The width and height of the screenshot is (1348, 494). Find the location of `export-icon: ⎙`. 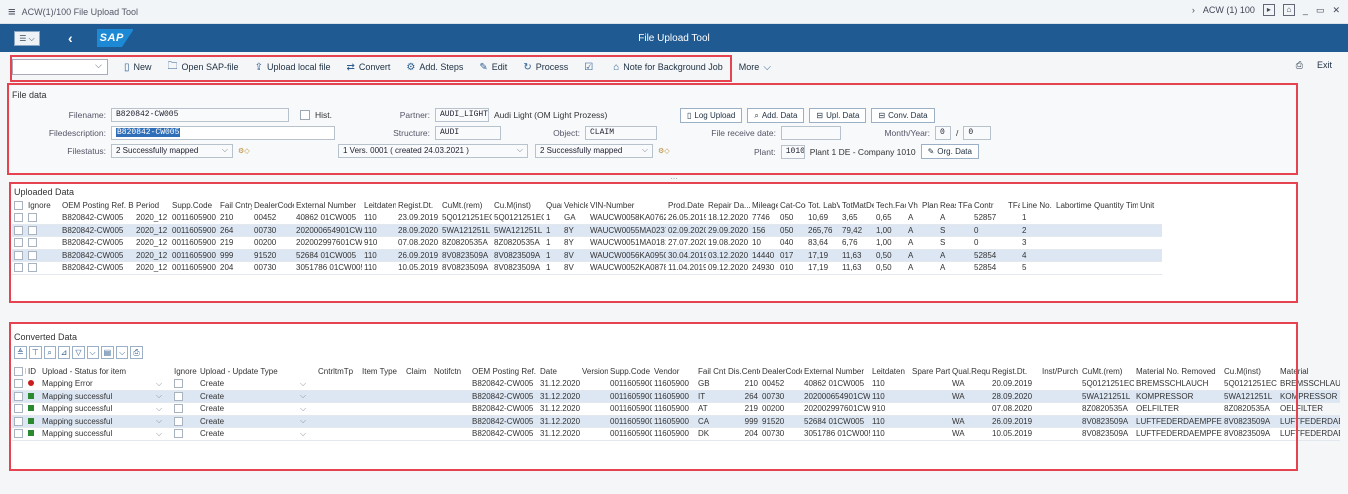

export-icon: ⎙ is located at coordinates (136, 352).